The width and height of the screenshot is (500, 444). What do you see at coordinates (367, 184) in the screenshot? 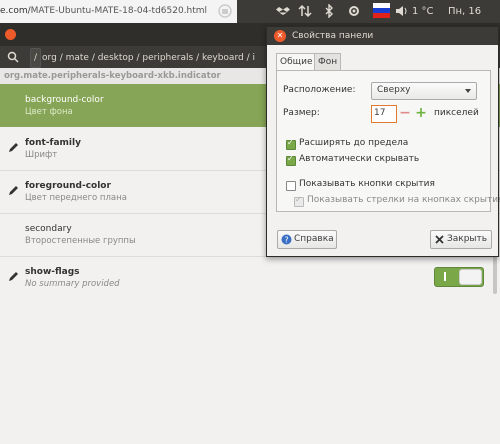
I see `hide-buttons-label: Показывать кнопки скрытия` at bounding box center [367, 184].